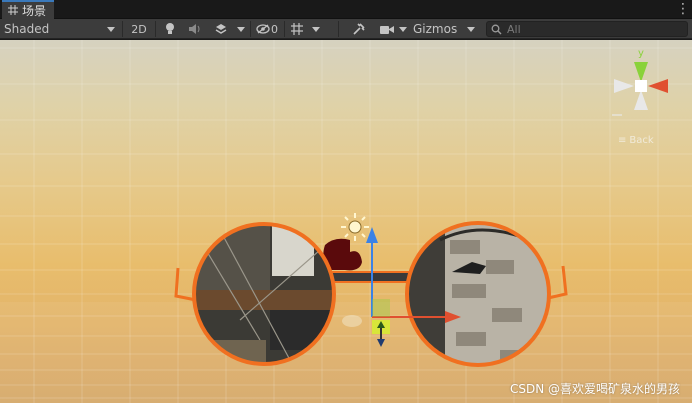 This screenshot has height=403, width=692. I want to click on audio-toggle-button, so click(195, 29).